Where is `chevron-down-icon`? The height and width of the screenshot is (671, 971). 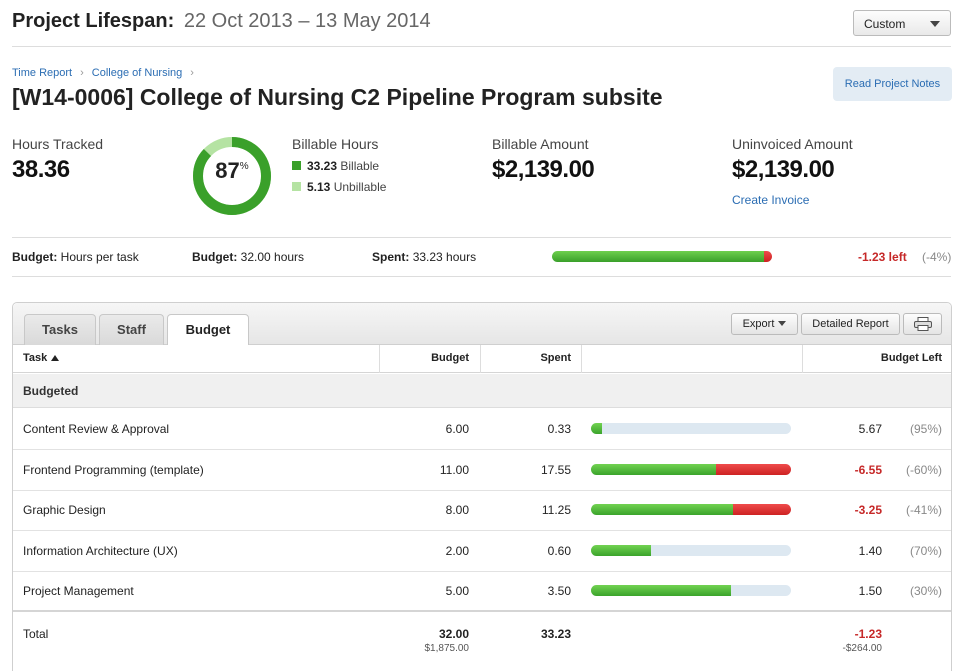 chevron-down-icon is located at coordinates (782, 323).